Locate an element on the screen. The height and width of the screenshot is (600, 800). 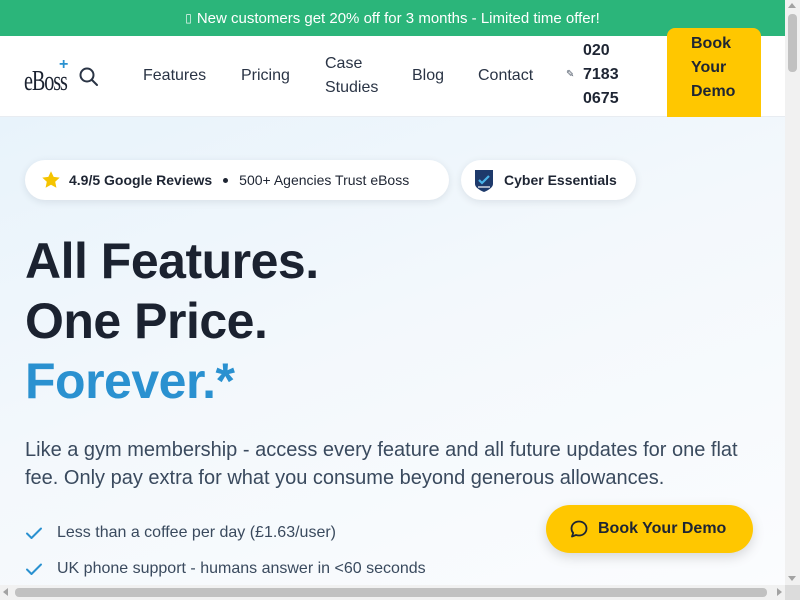
hero-headline: All Features. One Price. Forever.* is located at coordinates (172, 321).